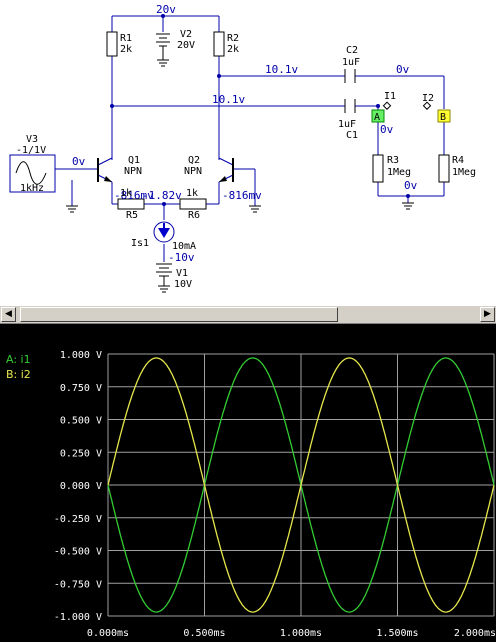 Image resolution: width=496 pixels, height=642 pixels. Describe the element at coordinates (78, 617) in the screenshot. I see `y-tick-label: -1.000 V` at that location.